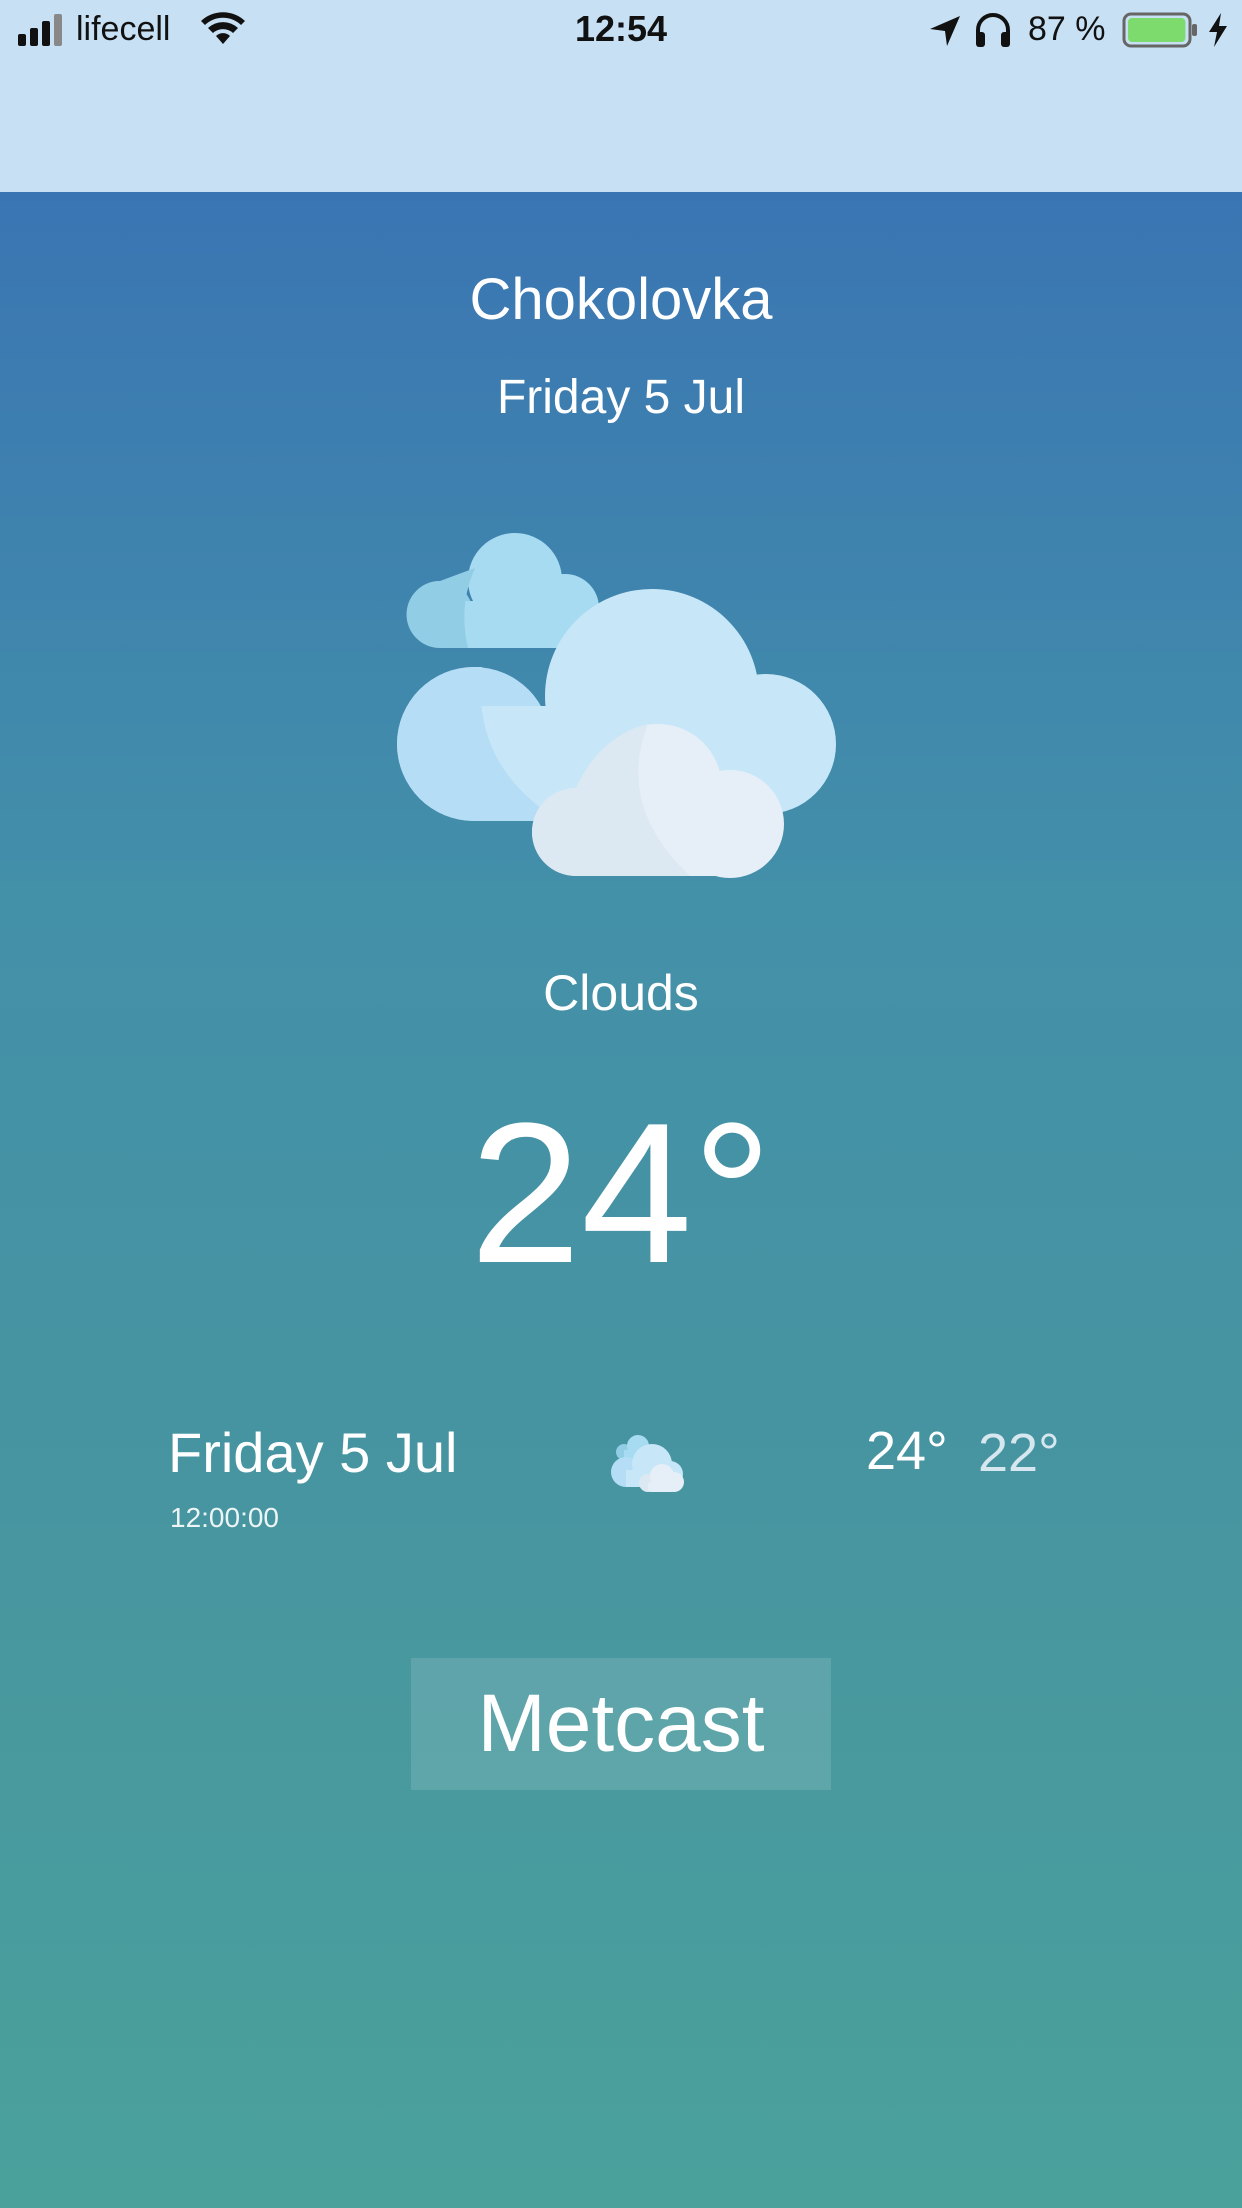  What do you see at coordinates (907, 1451) in the screenshot?
I see `forecast-max-temp: 24°` at bounding box center [907, 1451].